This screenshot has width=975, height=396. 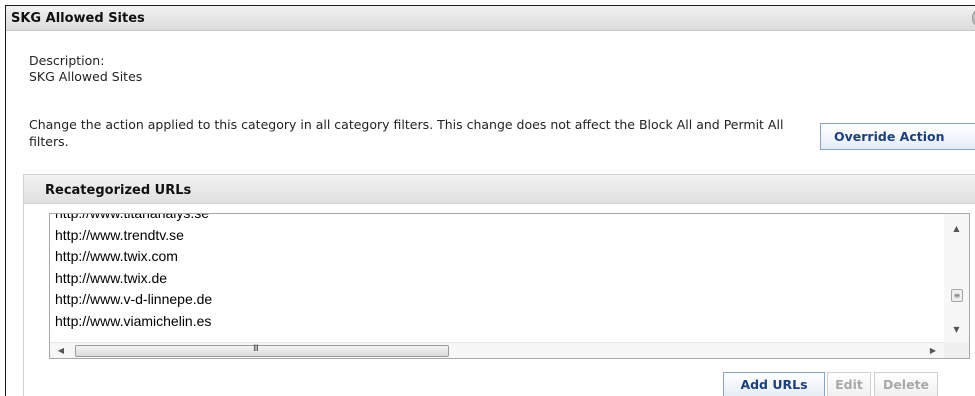 I want to click on url-list-item: http://www.viamichelin.es, so click(x=133, y=322).